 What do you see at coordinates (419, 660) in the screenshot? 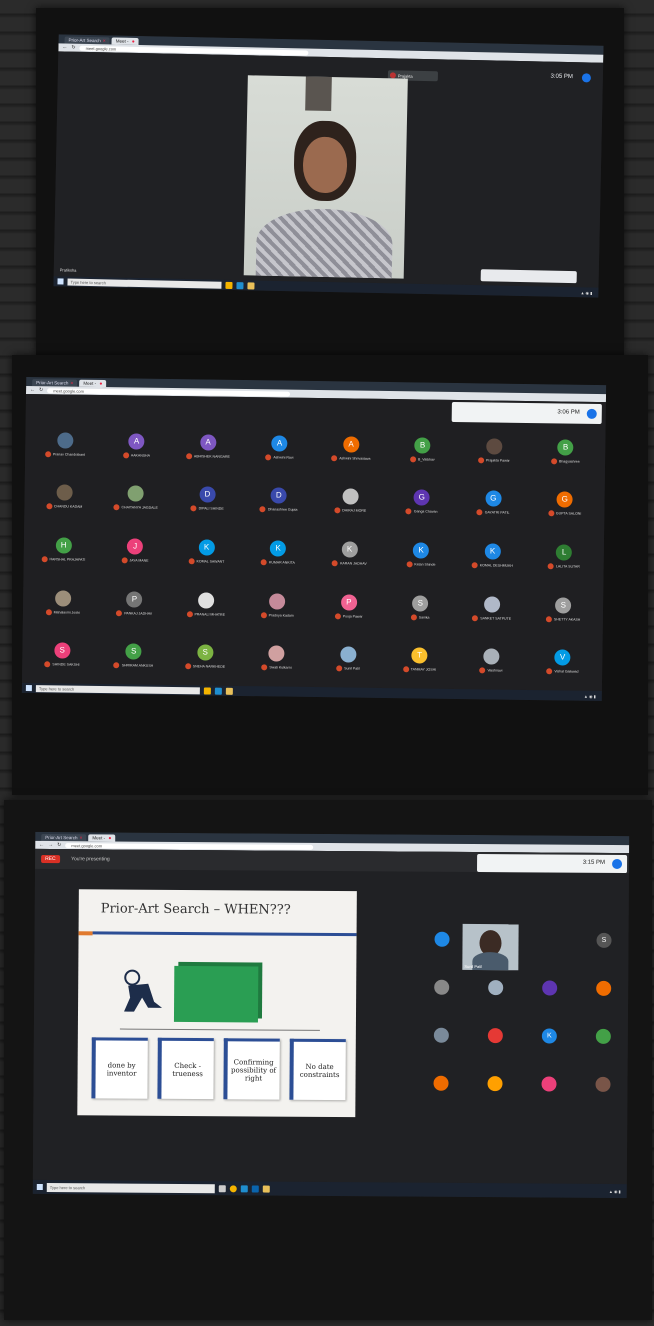
I see `participant-tile: T TANMAY JOSHI` at bounding box center [419, 660].